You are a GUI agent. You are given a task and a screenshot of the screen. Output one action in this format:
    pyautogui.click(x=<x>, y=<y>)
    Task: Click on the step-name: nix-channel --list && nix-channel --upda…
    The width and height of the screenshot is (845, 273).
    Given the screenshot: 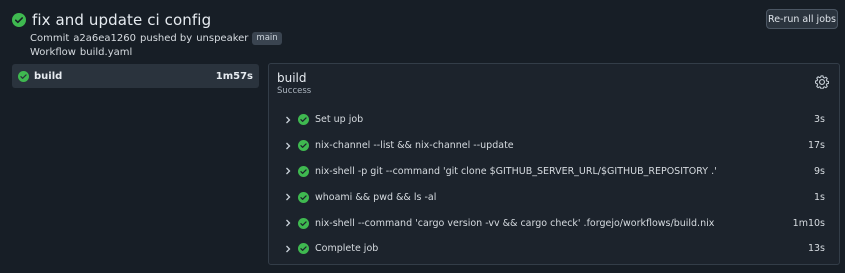 What is the action you would take?
    pyautogui.click(x=414, y=146)
    